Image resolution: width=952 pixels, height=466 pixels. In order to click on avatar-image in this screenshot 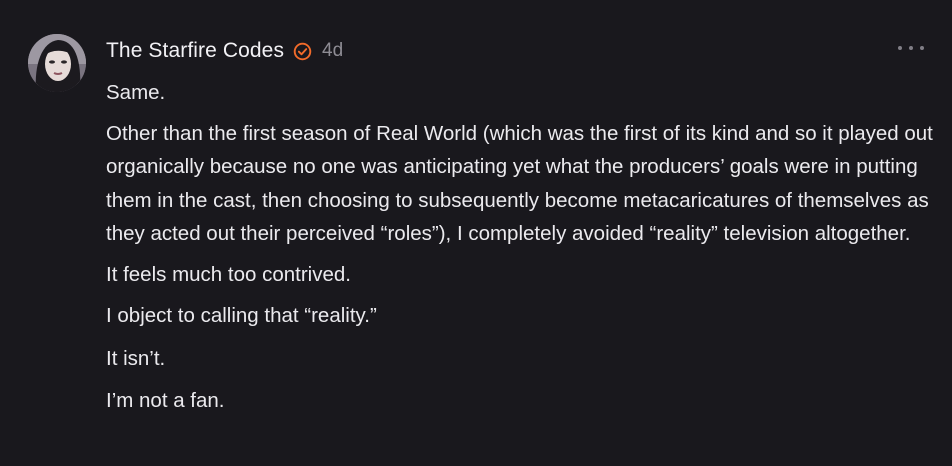, I will do `click(57, 63)`.